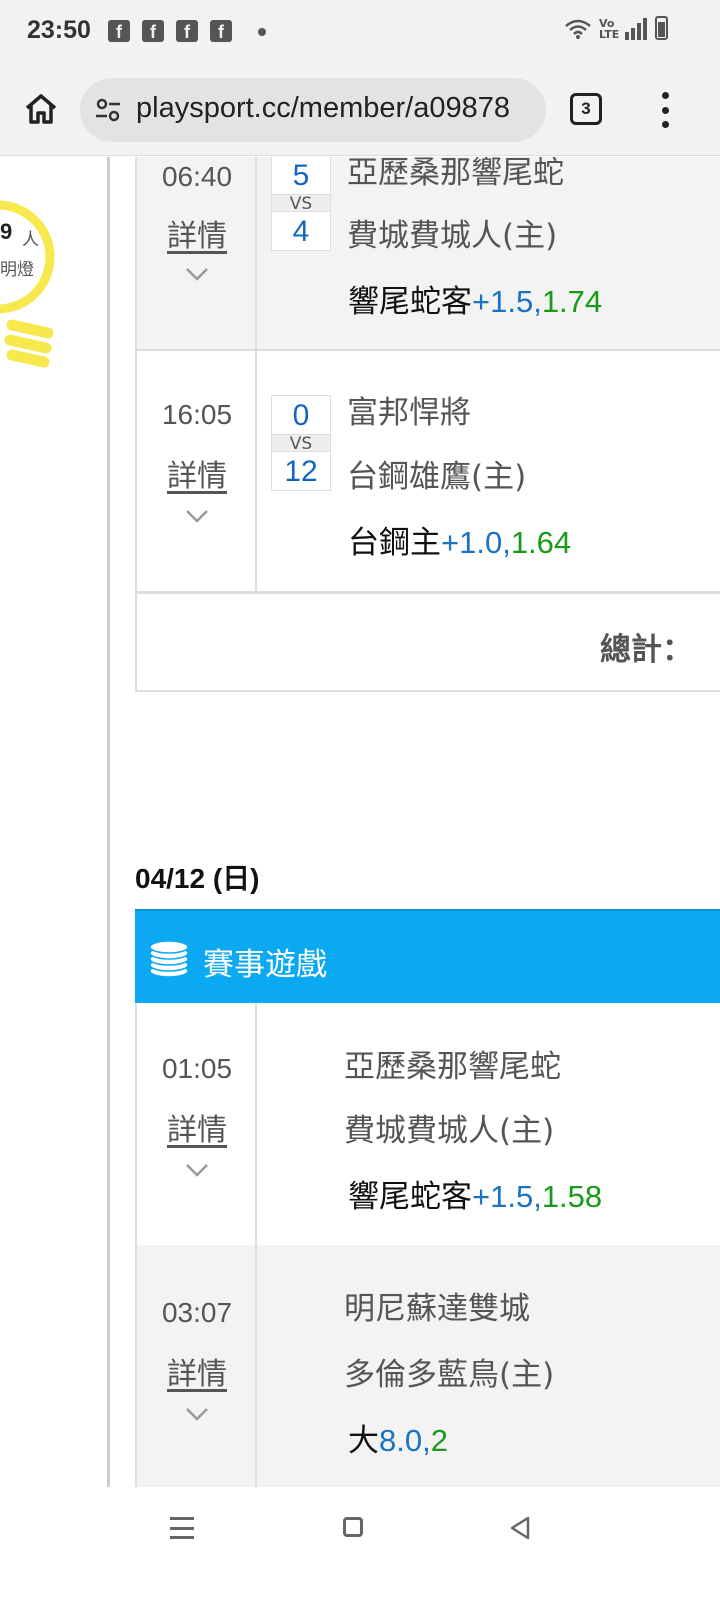 The width and height of the screenshot is (720, 1600). What do you see at coordinates (353, 1527) in the screenshot?
I see `home-nav-icon` at bounding box center [353, 1527].